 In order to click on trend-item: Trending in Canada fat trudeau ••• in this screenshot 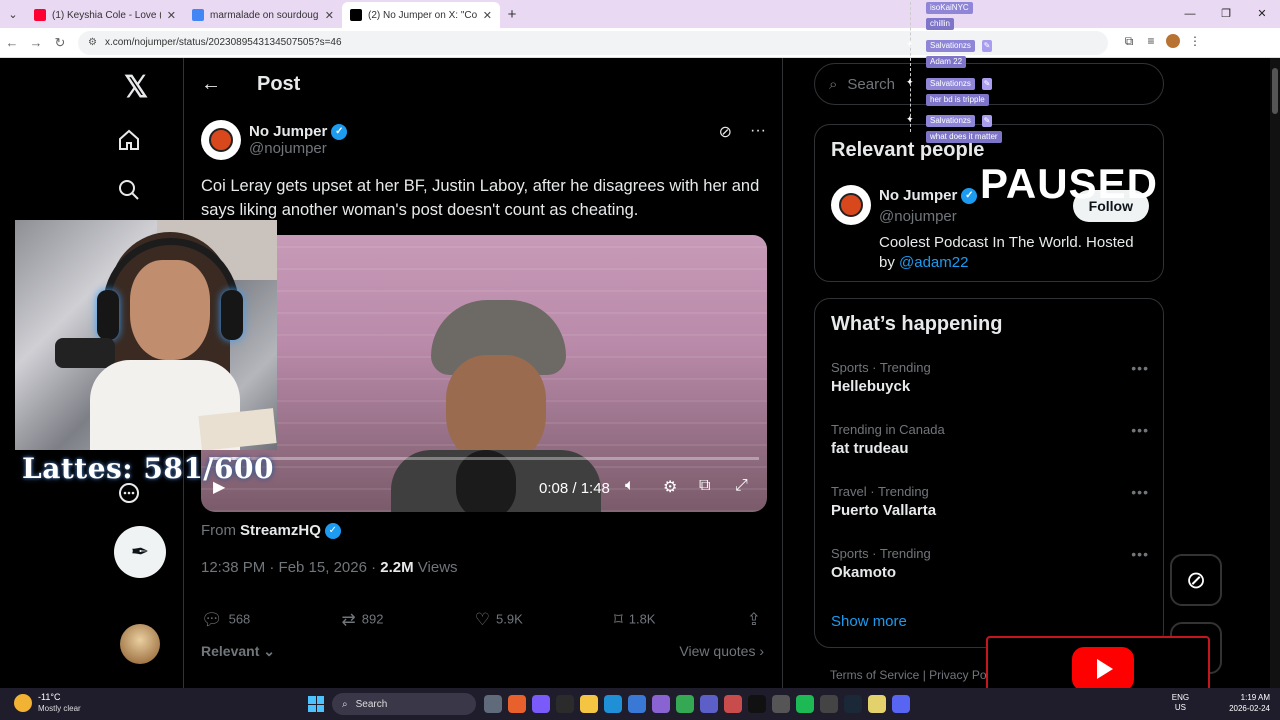, I will do `click(990, 439)`.